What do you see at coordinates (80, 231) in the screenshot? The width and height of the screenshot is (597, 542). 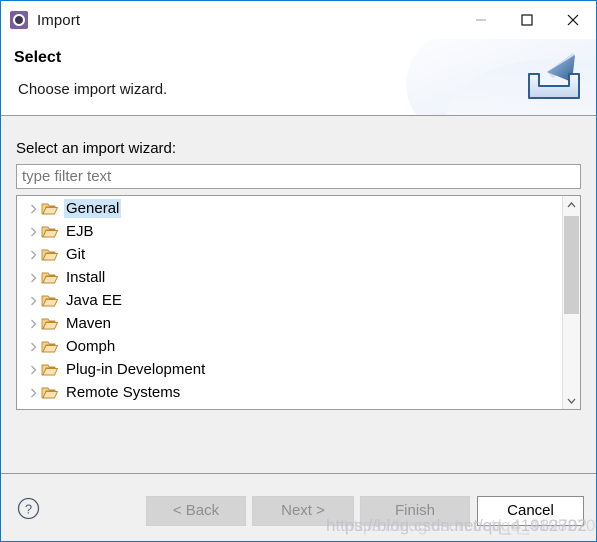 I see `tree-item-label: EJB` at bounding box center [80, 231].